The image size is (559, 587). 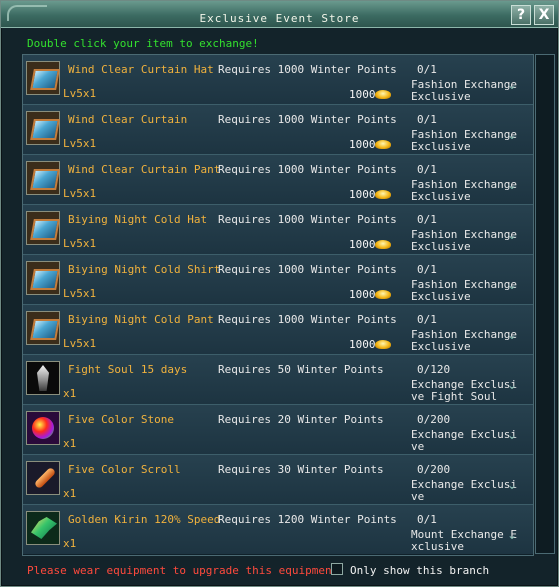 What do you see at coordinates (301, 419) in the screenshot?
I see `item-requirement: Requires 20 Winter Points` at bounding box center [301, 419].